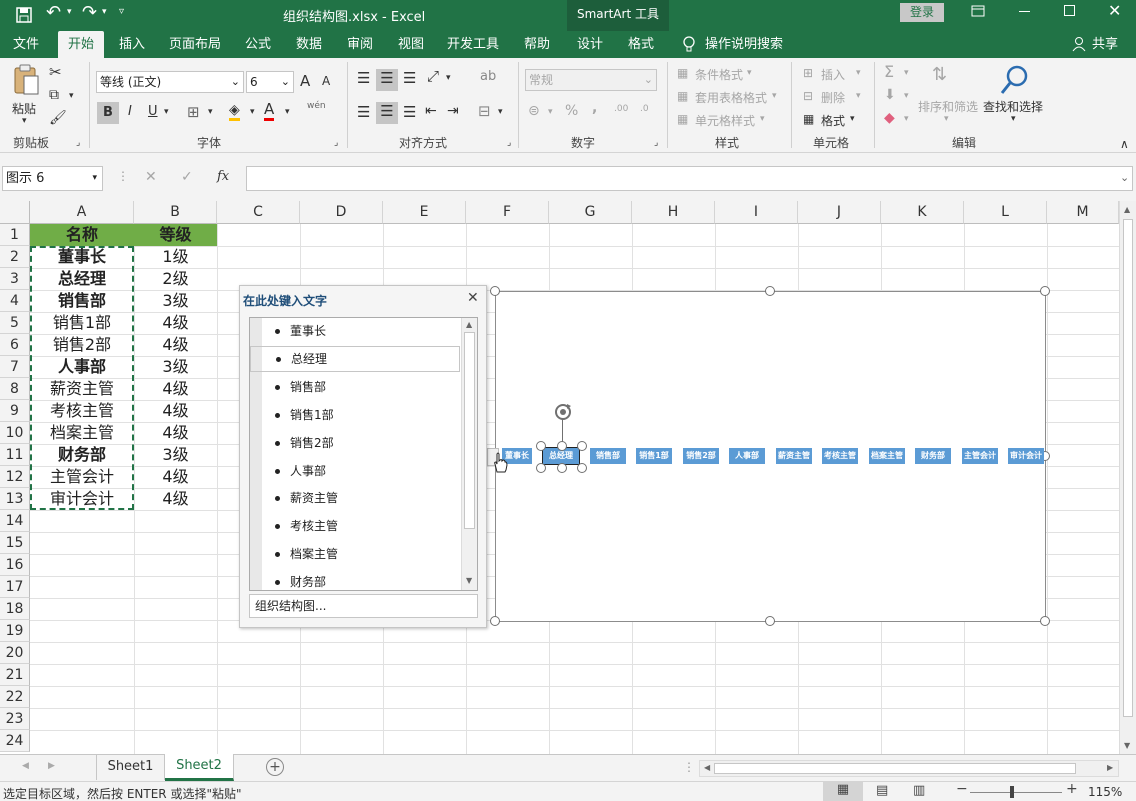  What do you see at coordinates (355, 579) in the screenshot?
I see `list-item: 财务部` at bounding box center [355, 579].